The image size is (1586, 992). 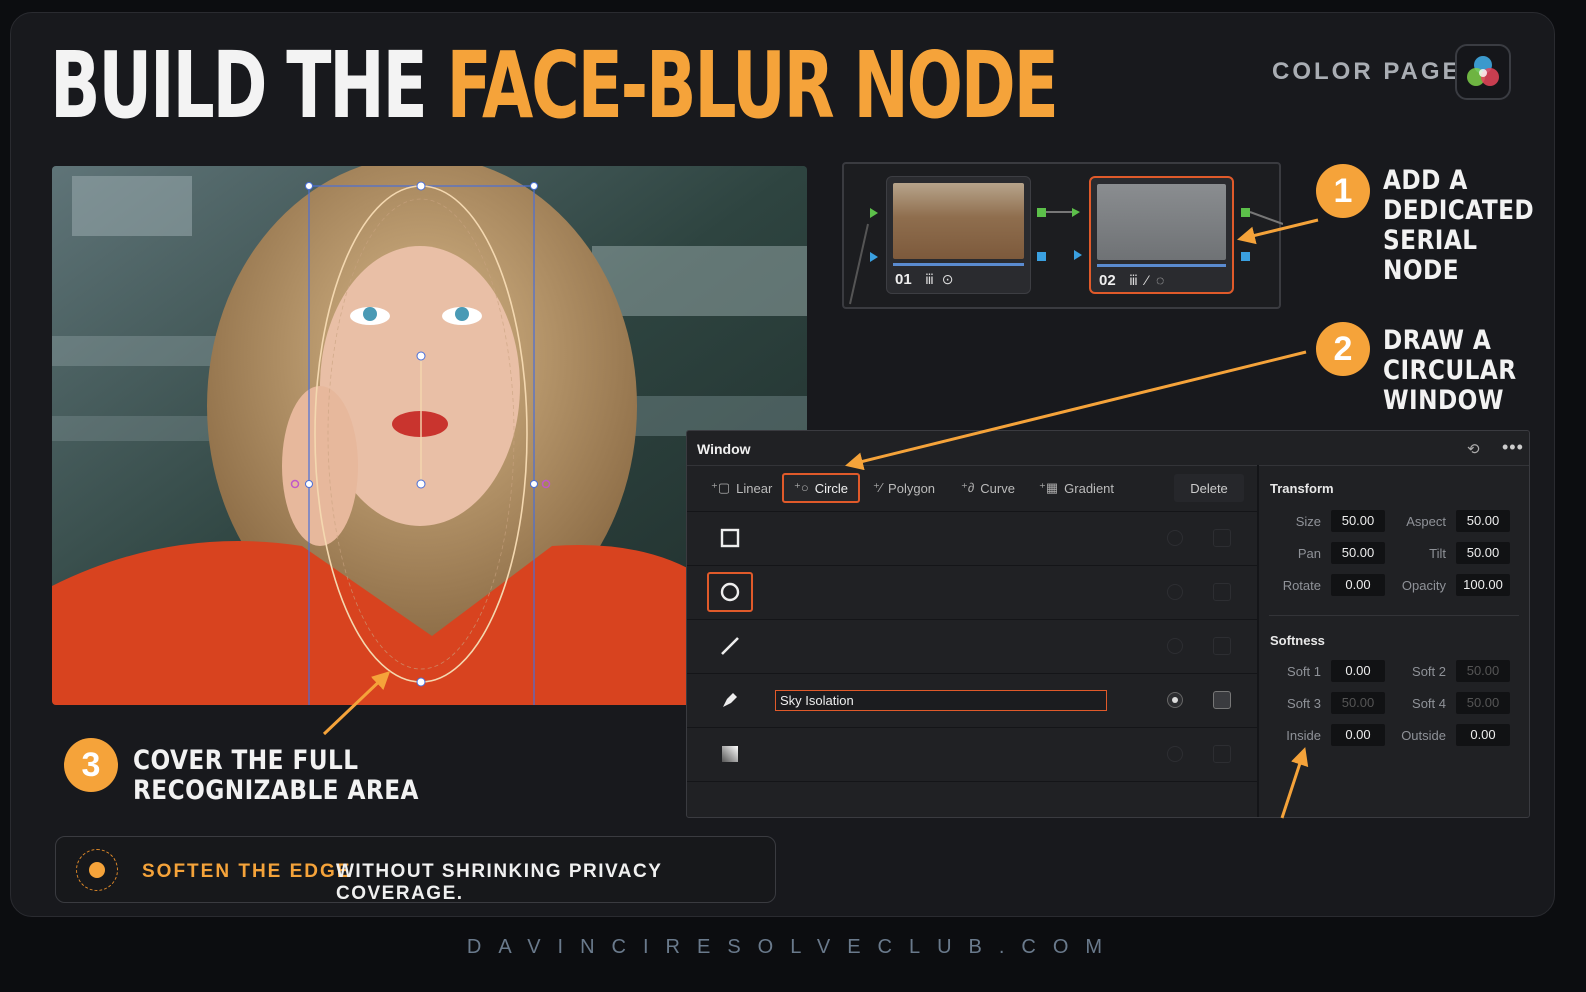 What do you see at coordinates (941, 700) in the screenshot?
I see `window-name-field: Sky Isolation` at bounding box center [941, 700].